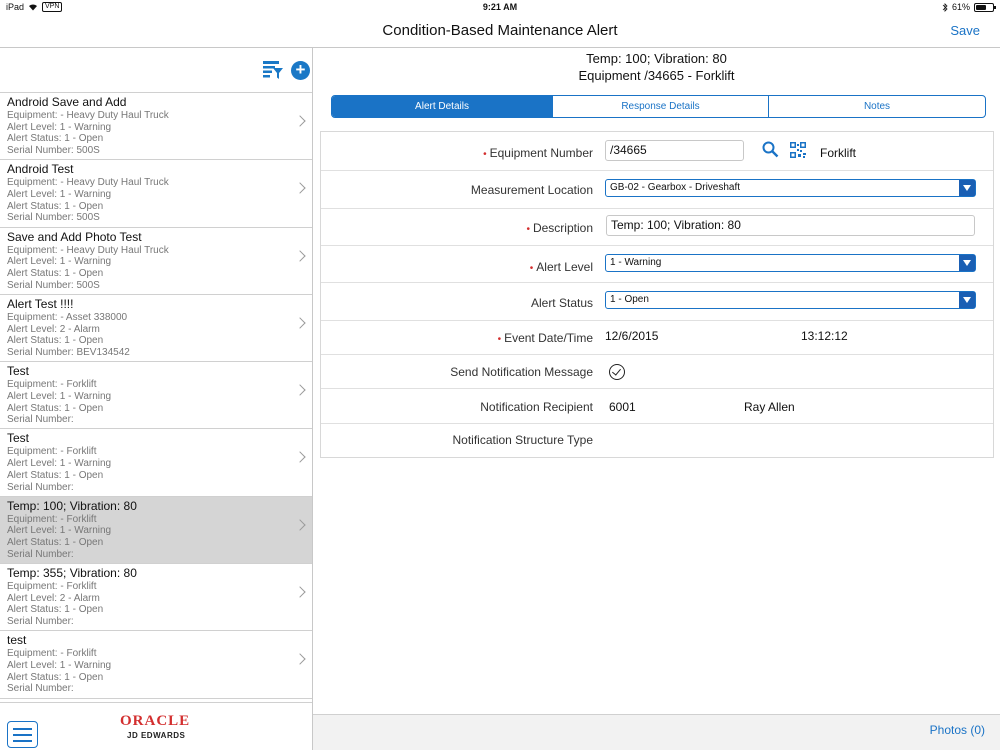 The width and height of the screenshot is (1000, 750). I want to click on detail-title-line2: Equipment /34665 - Forklift, so click(656, 75).